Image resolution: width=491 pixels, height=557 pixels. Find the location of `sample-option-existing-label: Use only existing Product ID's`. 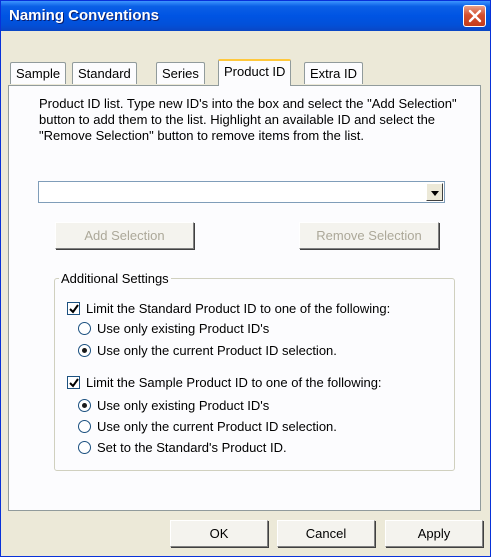

sample-option-existing-label: Use only existing Product ID's is located at coordinates (183, 405).